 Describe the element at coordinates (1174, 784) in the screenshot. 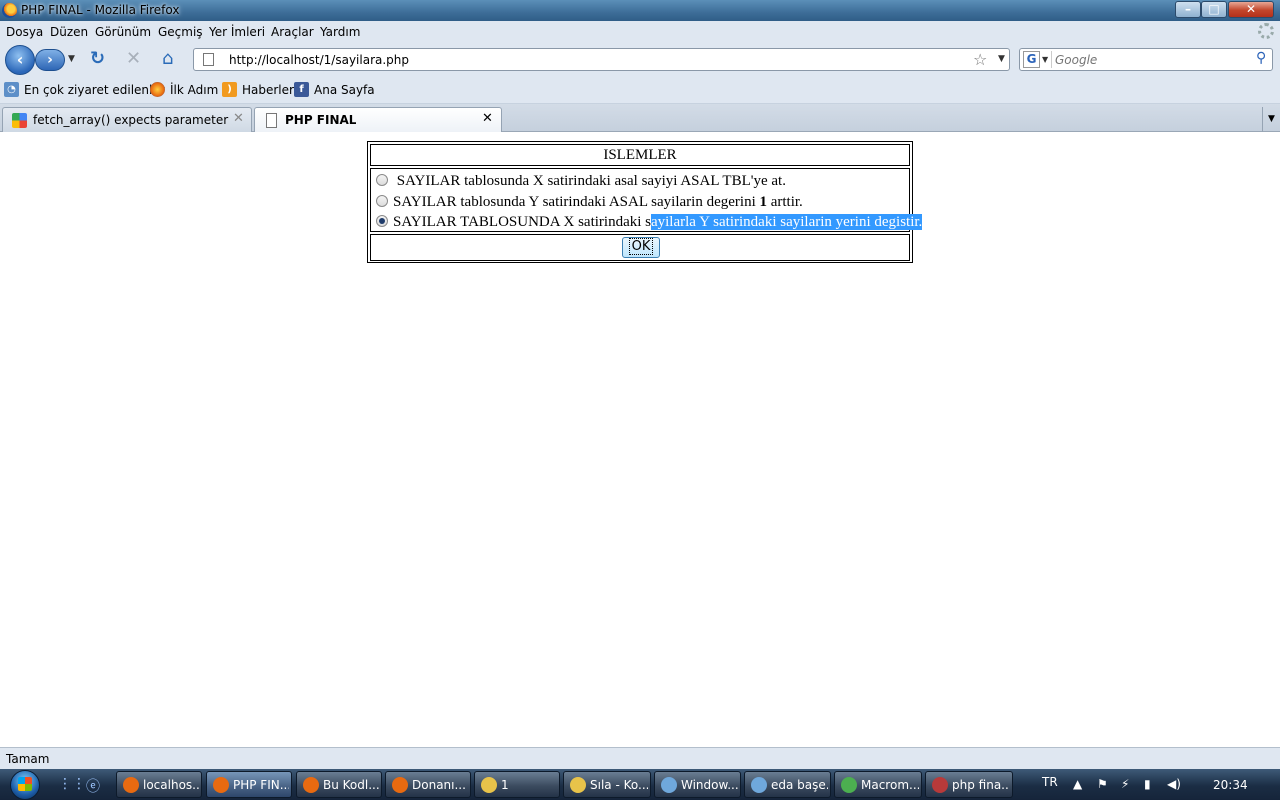

I see `volume-icon: ◀)` at that location.